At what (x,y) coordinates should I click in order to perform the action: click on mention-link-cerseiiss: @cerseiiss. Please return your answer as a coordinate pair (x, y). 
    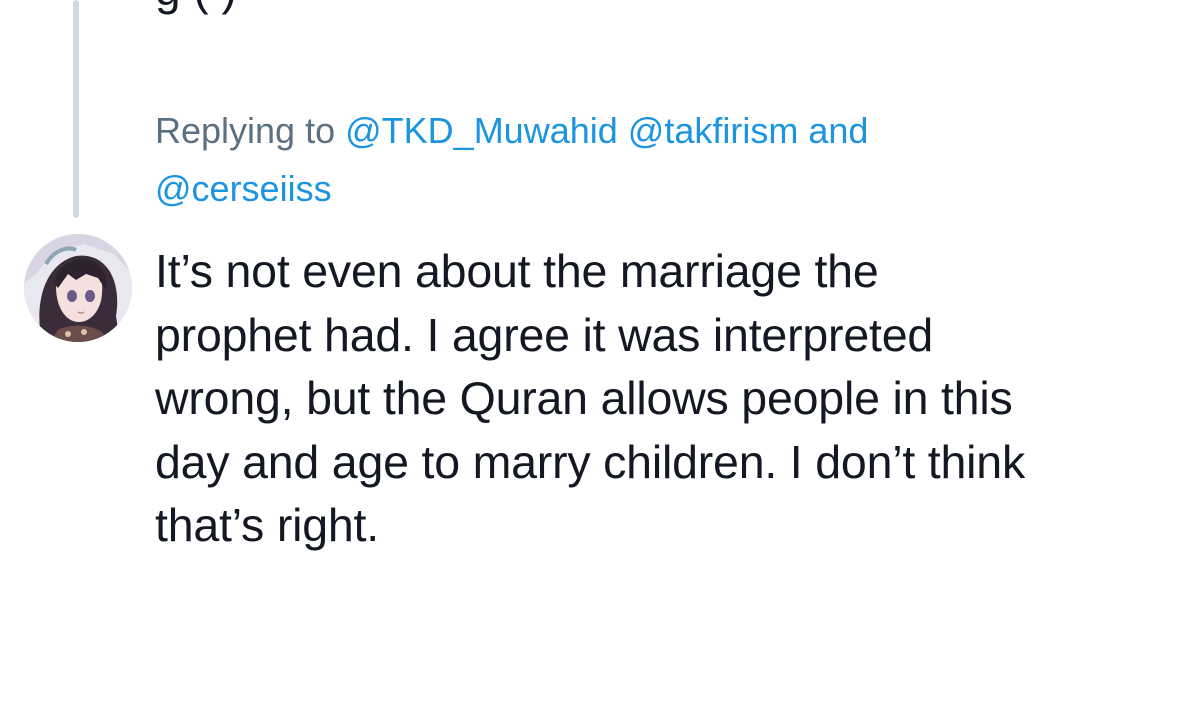
    Looking at the image, I should click on (243, 188).